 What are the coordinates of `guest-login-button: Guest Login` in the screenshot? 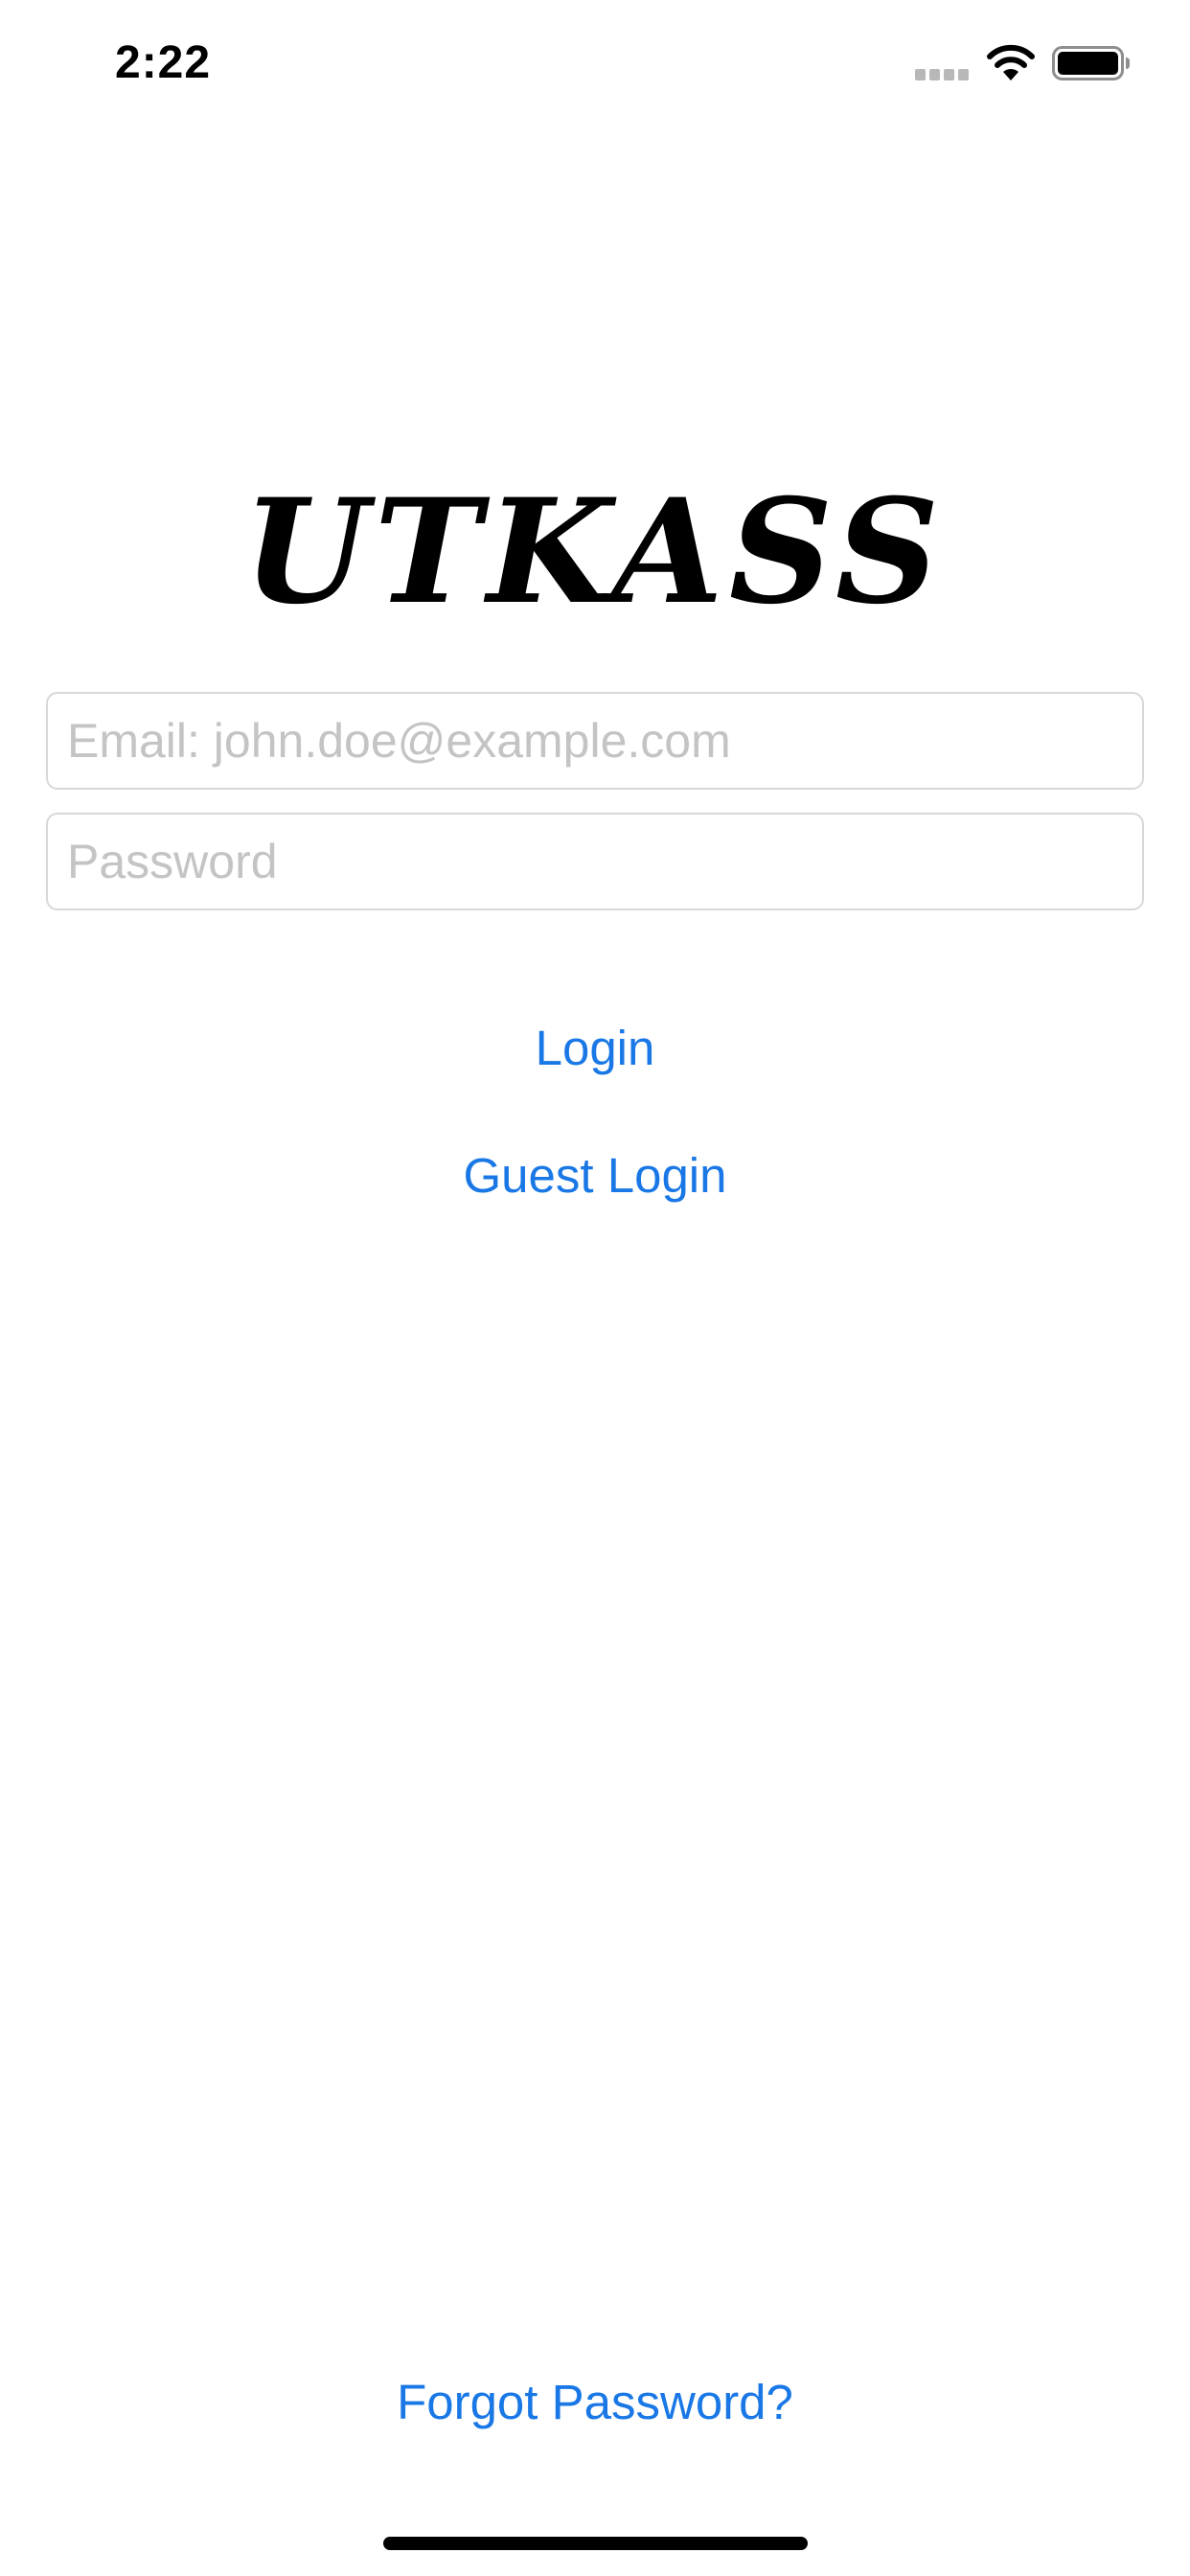 It's located at (595, 1176).